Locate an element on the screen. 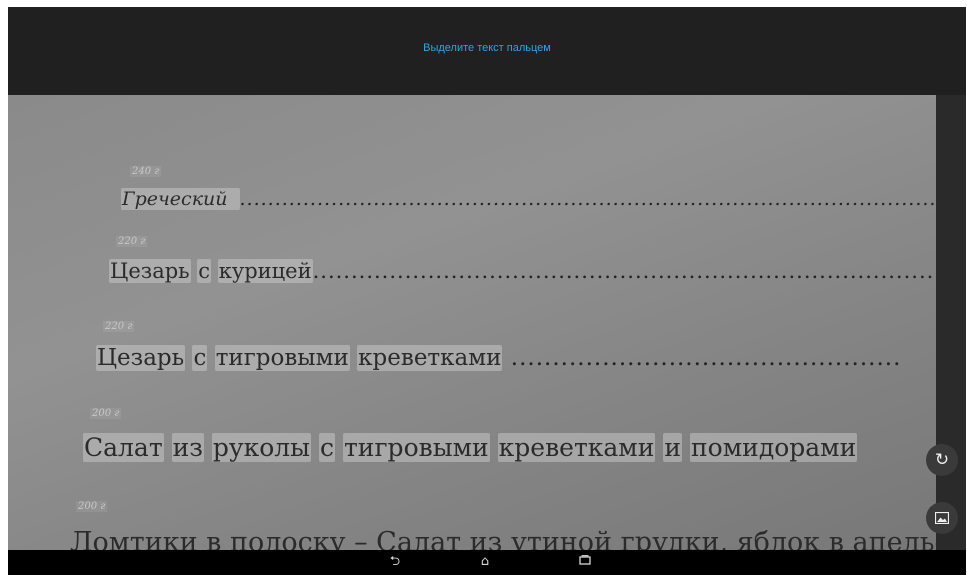 The height and width of the screenshot is (582, 967). word-highlight: и is located at coordinates (673, 447).